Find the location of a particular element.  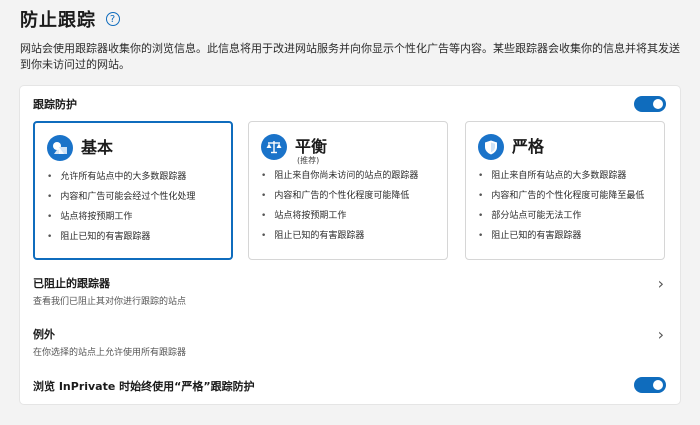

bullet-item: 内容和广告的个性化程度可能降低 is located at coordinates (339, 202).